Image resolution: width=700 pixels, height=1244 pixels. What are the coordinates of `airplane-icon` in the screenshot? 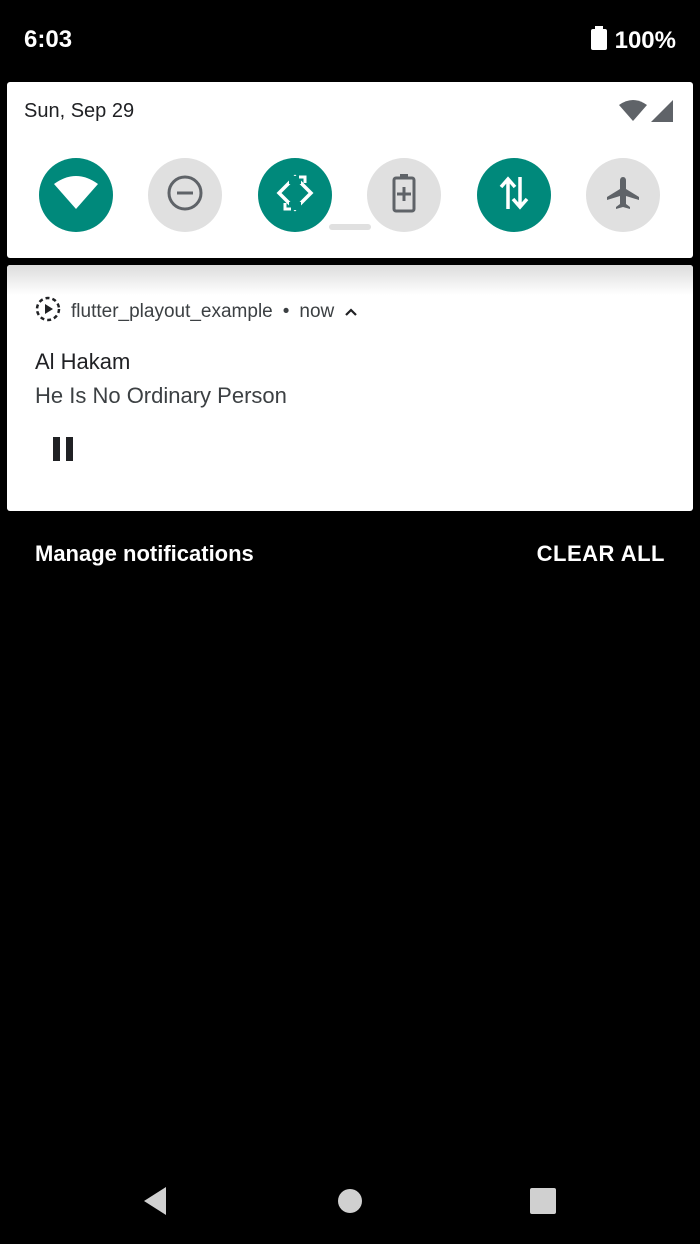 It's located at (623, 195).